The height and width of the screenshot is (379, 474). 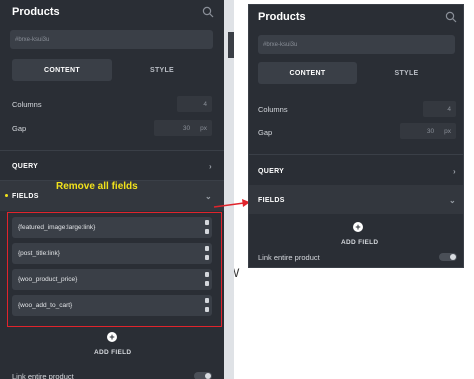 What do you see at coordinates (97, 186) in the screenshot?
I see `annotation-text: Remove all fields` at bounding box center [97, 186].